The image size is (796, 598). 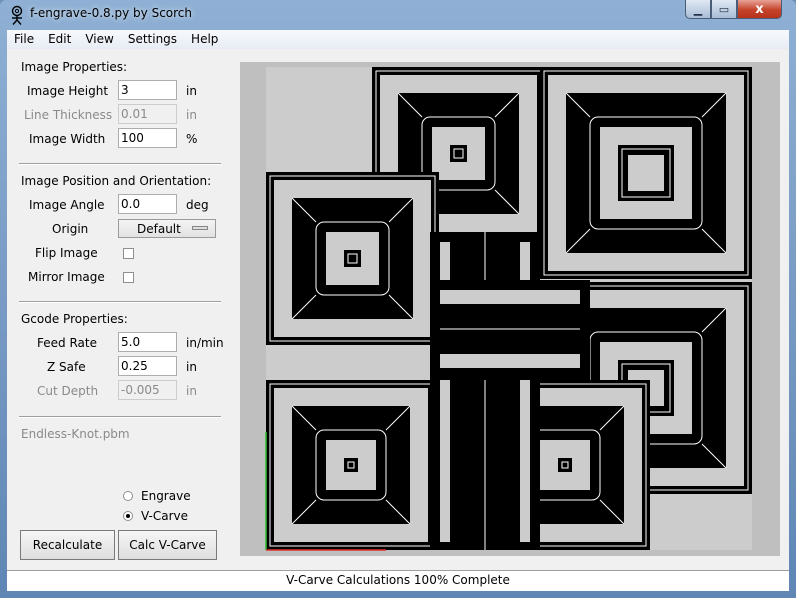 What do you see at coordinates (67, 545) in the screenshot?
I see `recalculate-button: Recalculate` at bounding box center [67, 545].